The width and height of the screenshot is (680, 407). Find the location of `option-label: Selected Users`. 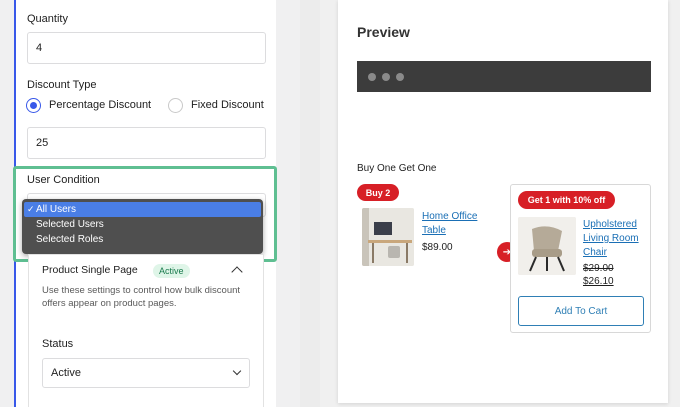

option-label: Selected Users is located at coordinates (70, 224).